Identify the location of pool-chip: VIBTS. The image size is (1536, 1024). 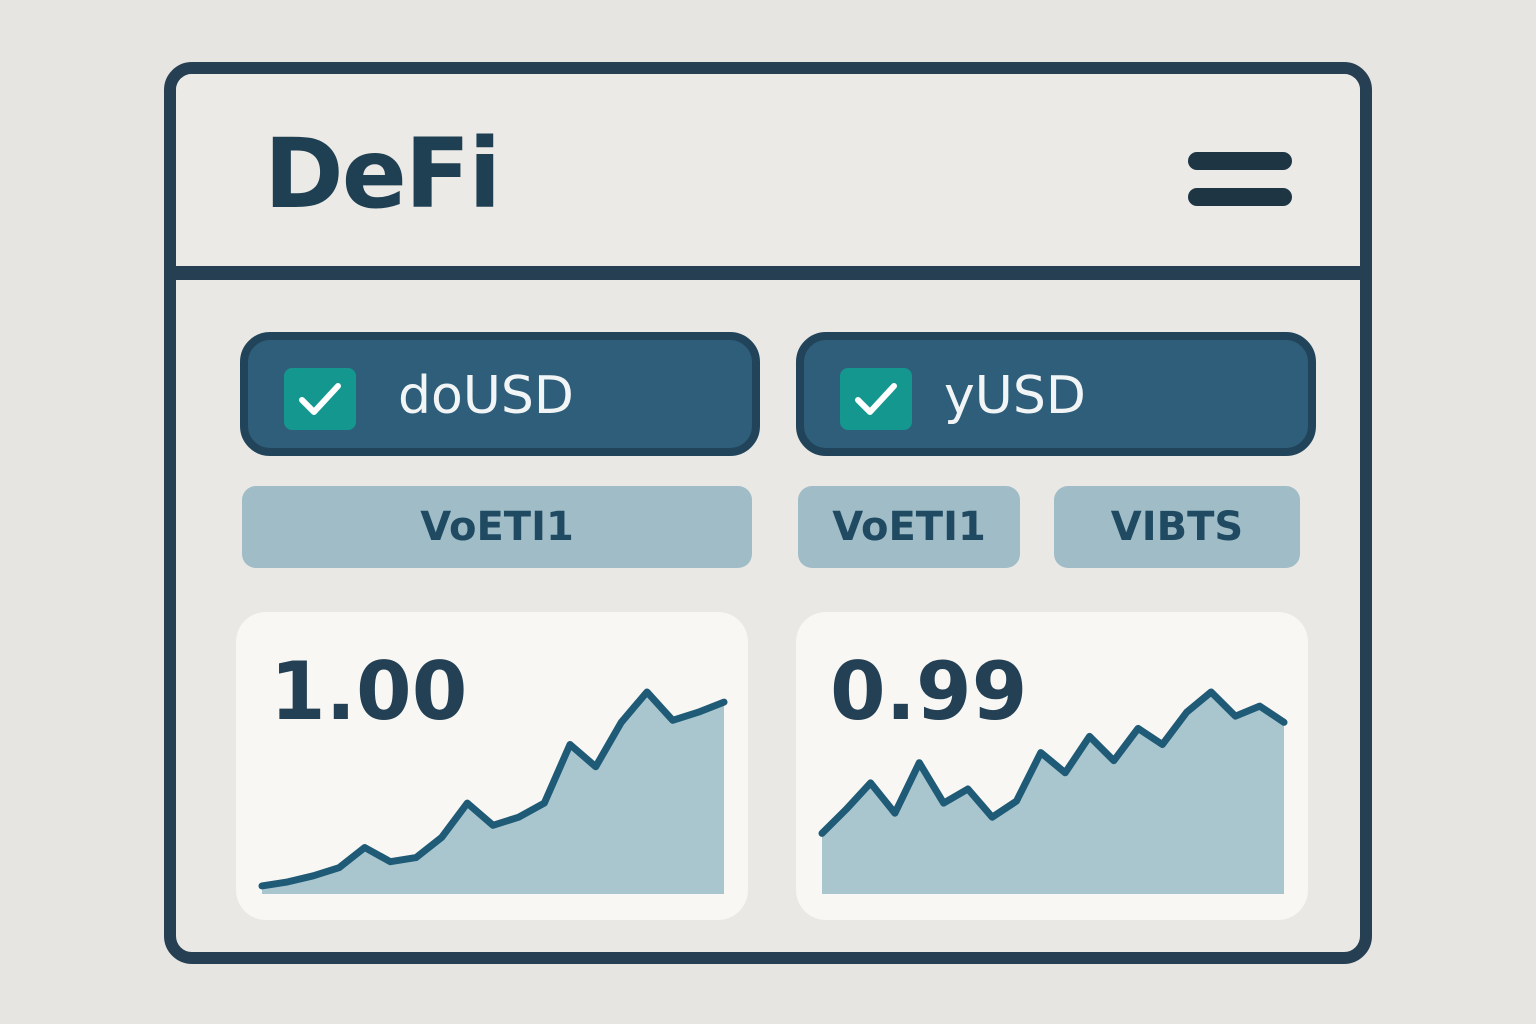
(1177, 527).